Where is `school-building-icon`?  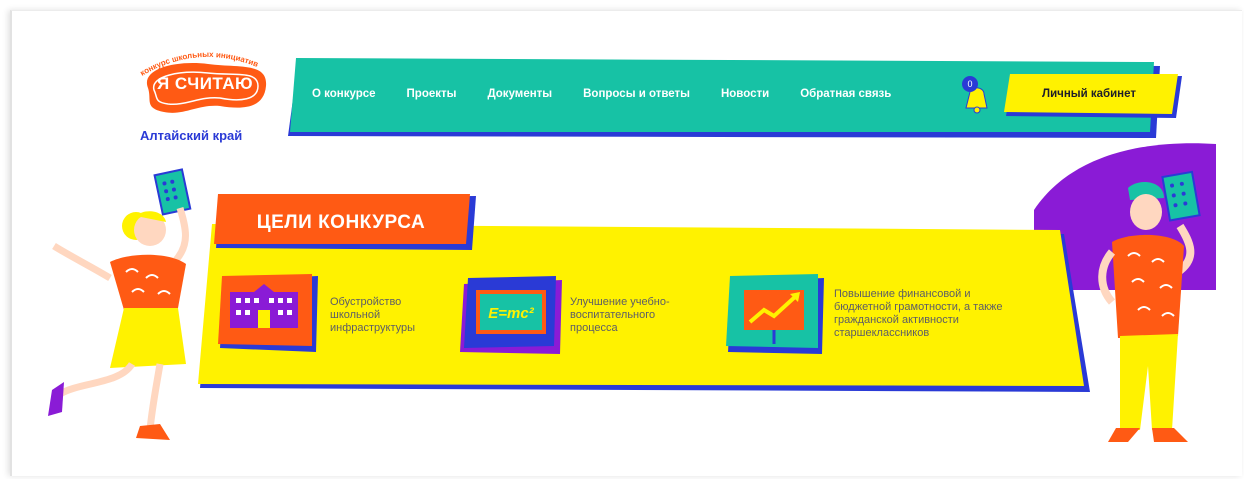
school-building-icon is located at coordinates (268, 313).